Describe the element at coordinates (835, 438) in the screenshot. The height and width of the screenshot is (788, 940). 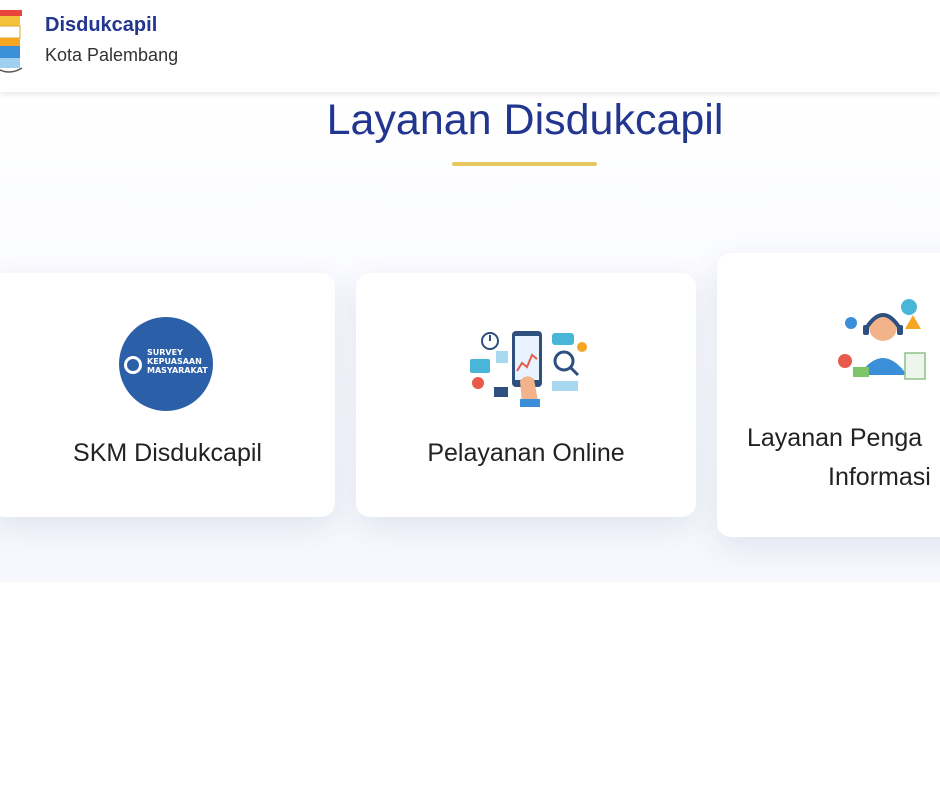
I see `card-label-information-line1: Layanan Penga` at that location.